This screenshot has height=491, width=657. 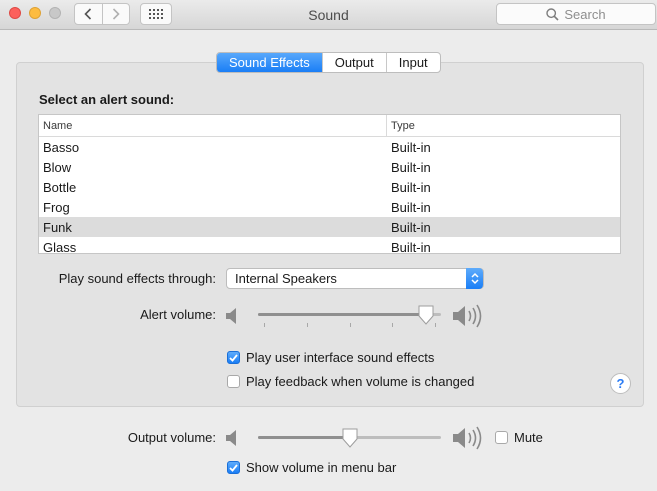 I want to click on mute-label: Mute, so click(x=528, y=437).